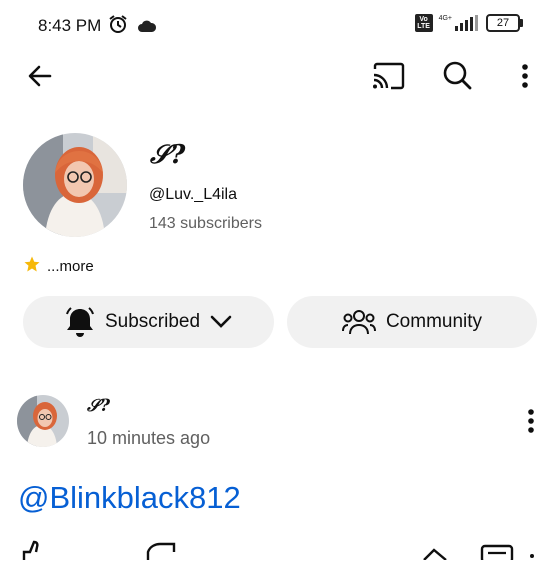 The width and height of the screenshot is (560, 565). Describe the element at coordinates (80, 322) in the screenshot. I see `bell-icon` at that location.